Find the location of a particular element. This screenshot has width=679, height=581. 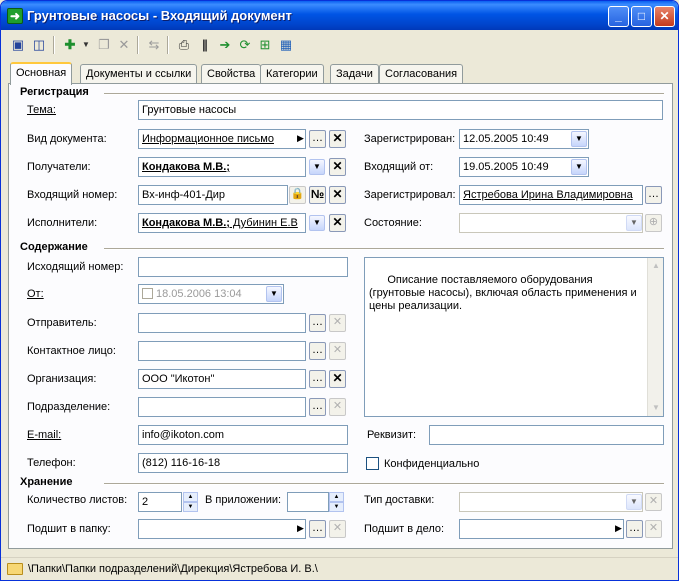

incoming-from-chevron-icon: ▼ is located at coordinates (579, 167).